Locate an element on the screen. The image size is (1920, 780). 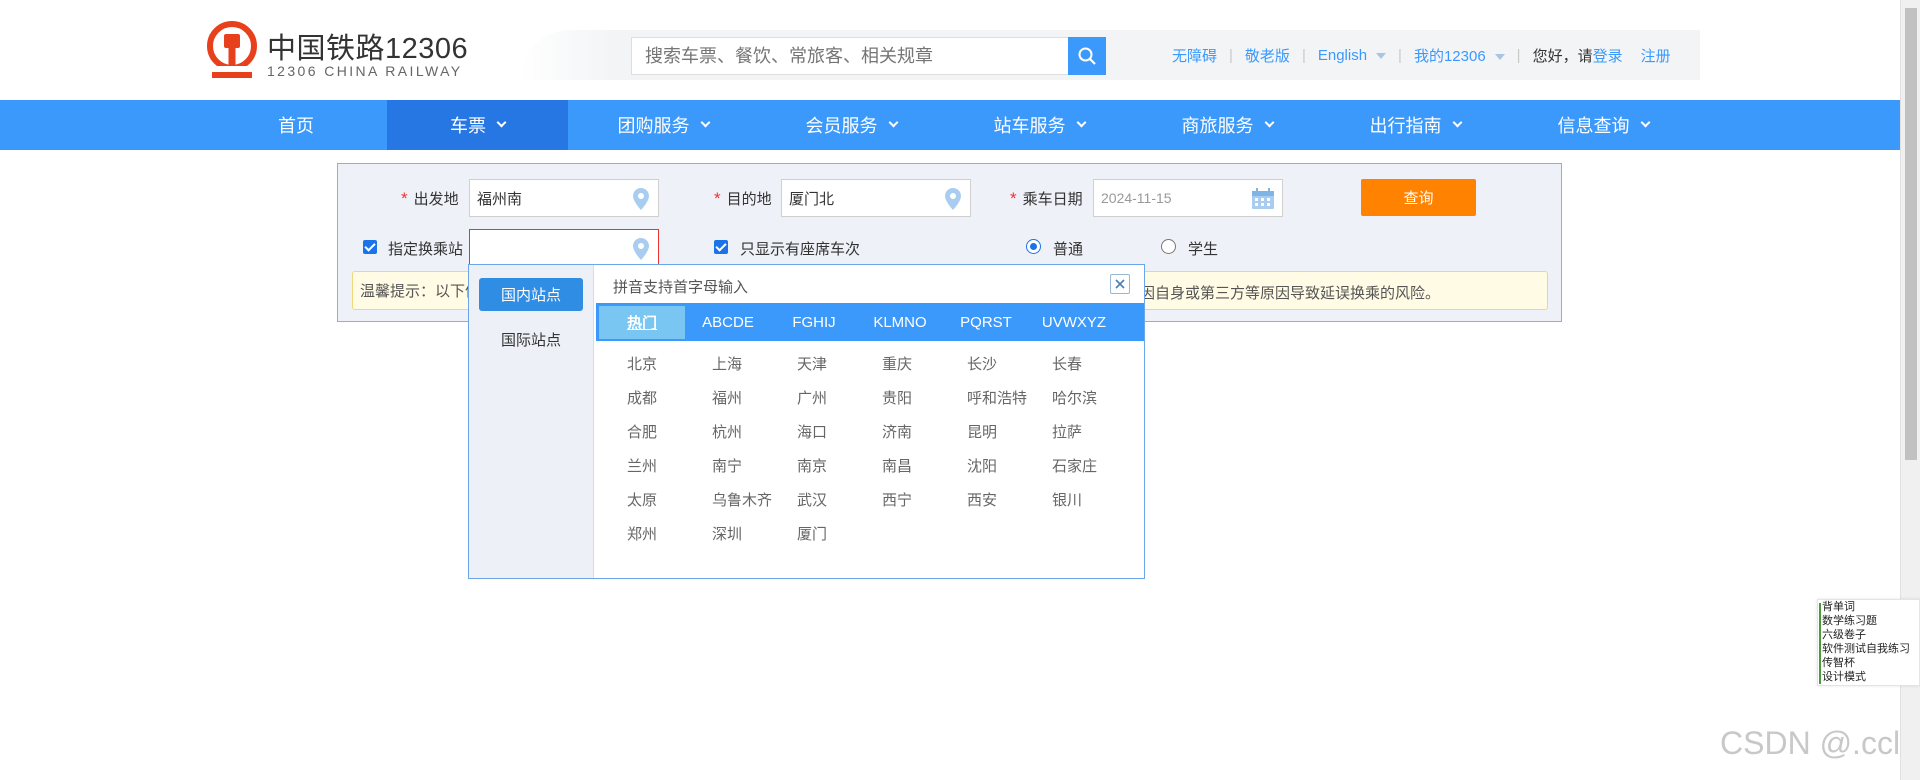
my12306-dropdown: 我的12306 is located at coordinates (1459, 55).